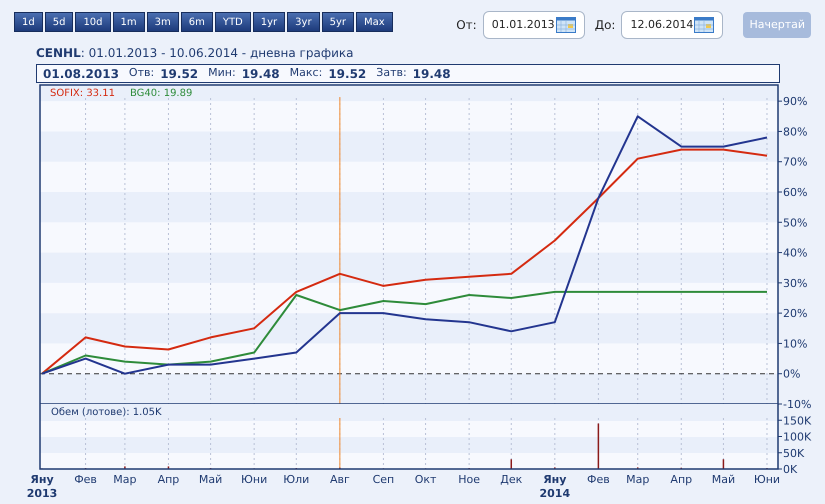  Describe the element at coordinates (340, 479) in the screenshot. I see `axis-label: Авг` at that location.